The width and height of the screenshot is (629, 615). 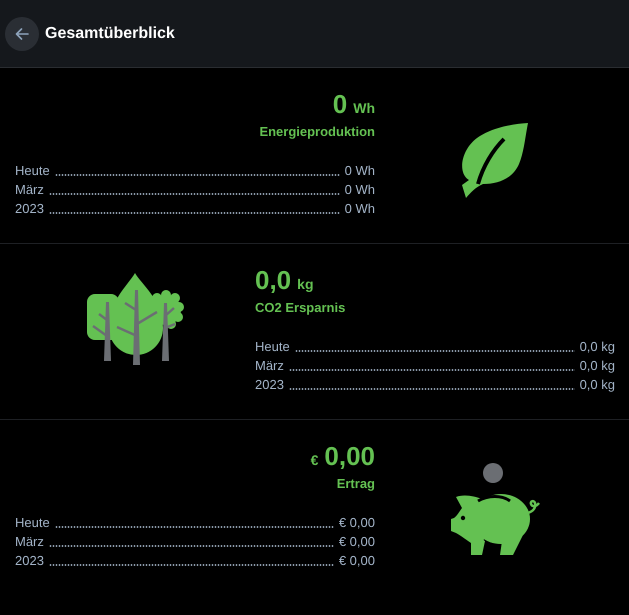 I want to click on back-arrow-icon, so click(x=22, y=34).